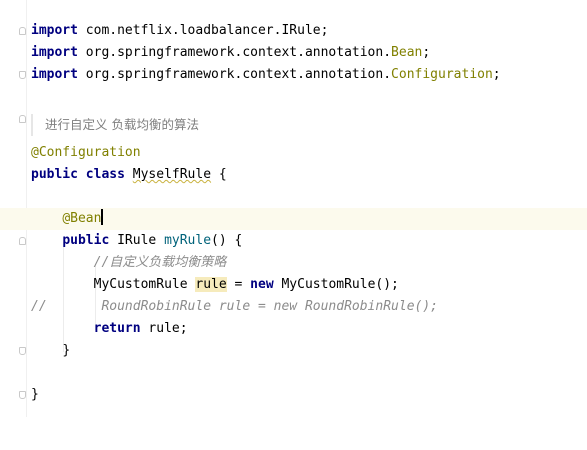  I want to click on keyword: return, so click(117, 328).